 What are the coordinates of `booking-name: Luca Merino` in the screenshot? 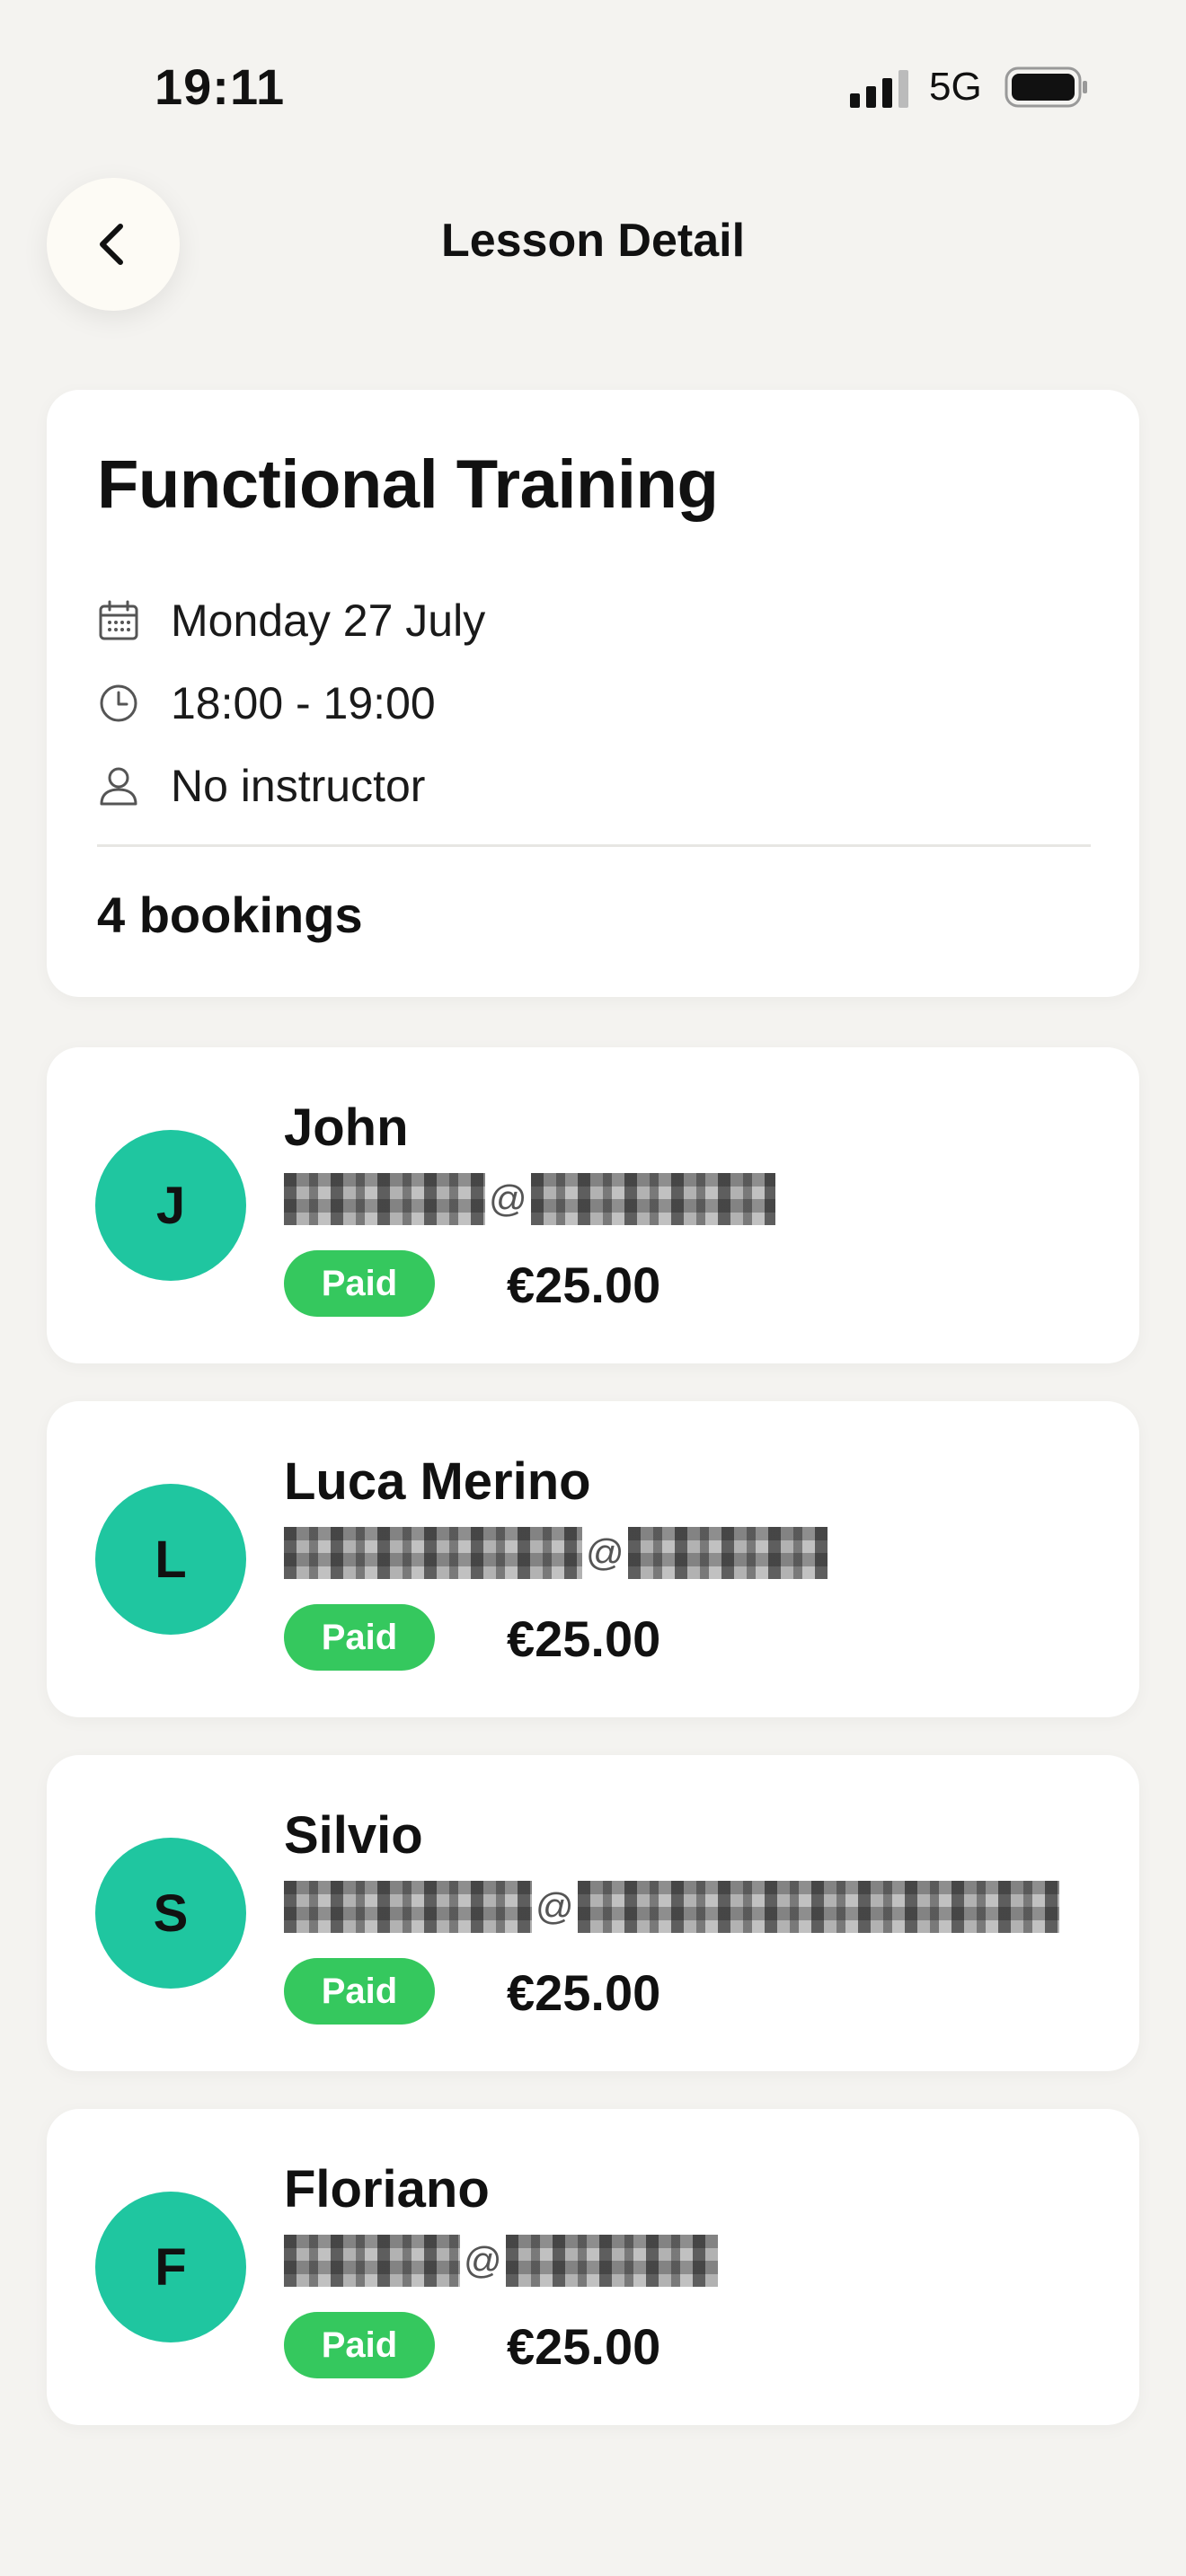 It's located at (437, 1481).